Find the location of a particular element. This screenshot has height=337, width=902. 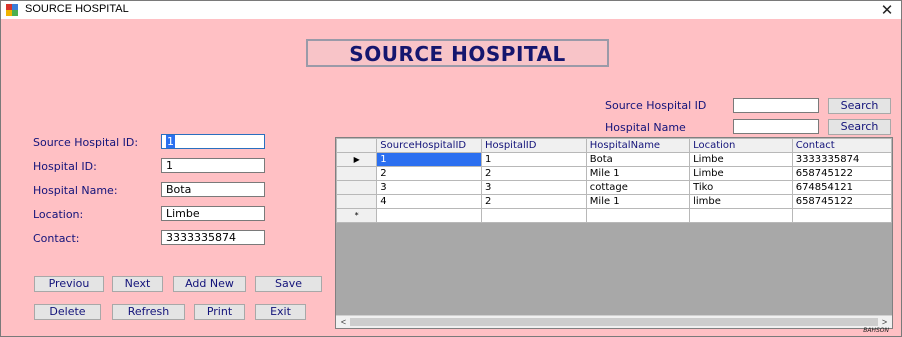

delete-button: Delete is located at coordinates (67, 312).